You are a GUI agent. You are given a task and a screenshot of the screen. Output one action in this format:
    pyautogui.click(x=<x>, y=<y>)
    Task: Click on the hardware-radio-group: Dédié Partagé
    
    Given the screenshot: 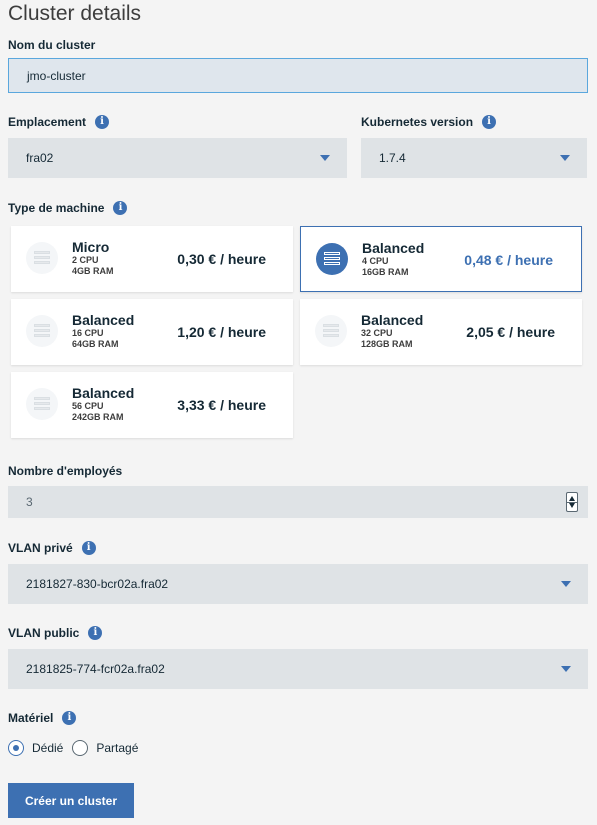 What is the action you would take?
    pyautogui.click(x=77, y=748)
    